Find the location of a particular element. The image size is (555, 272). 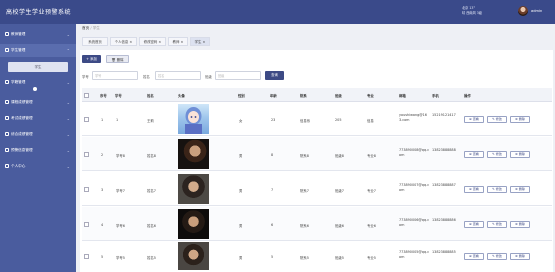

admin-avatar is located at coordinates (523, 11).